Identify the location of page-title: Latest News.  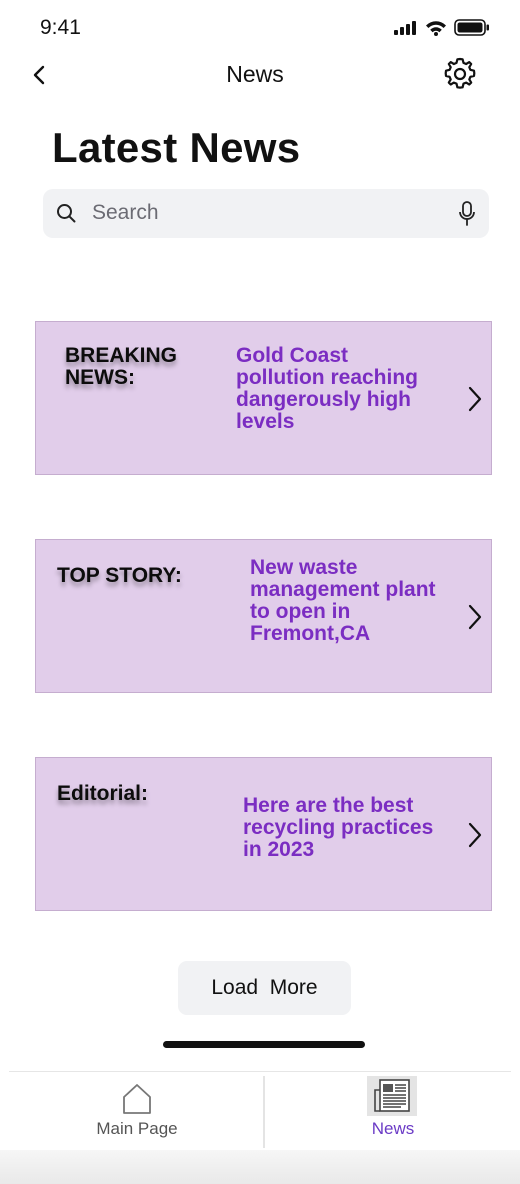
(176, 147).